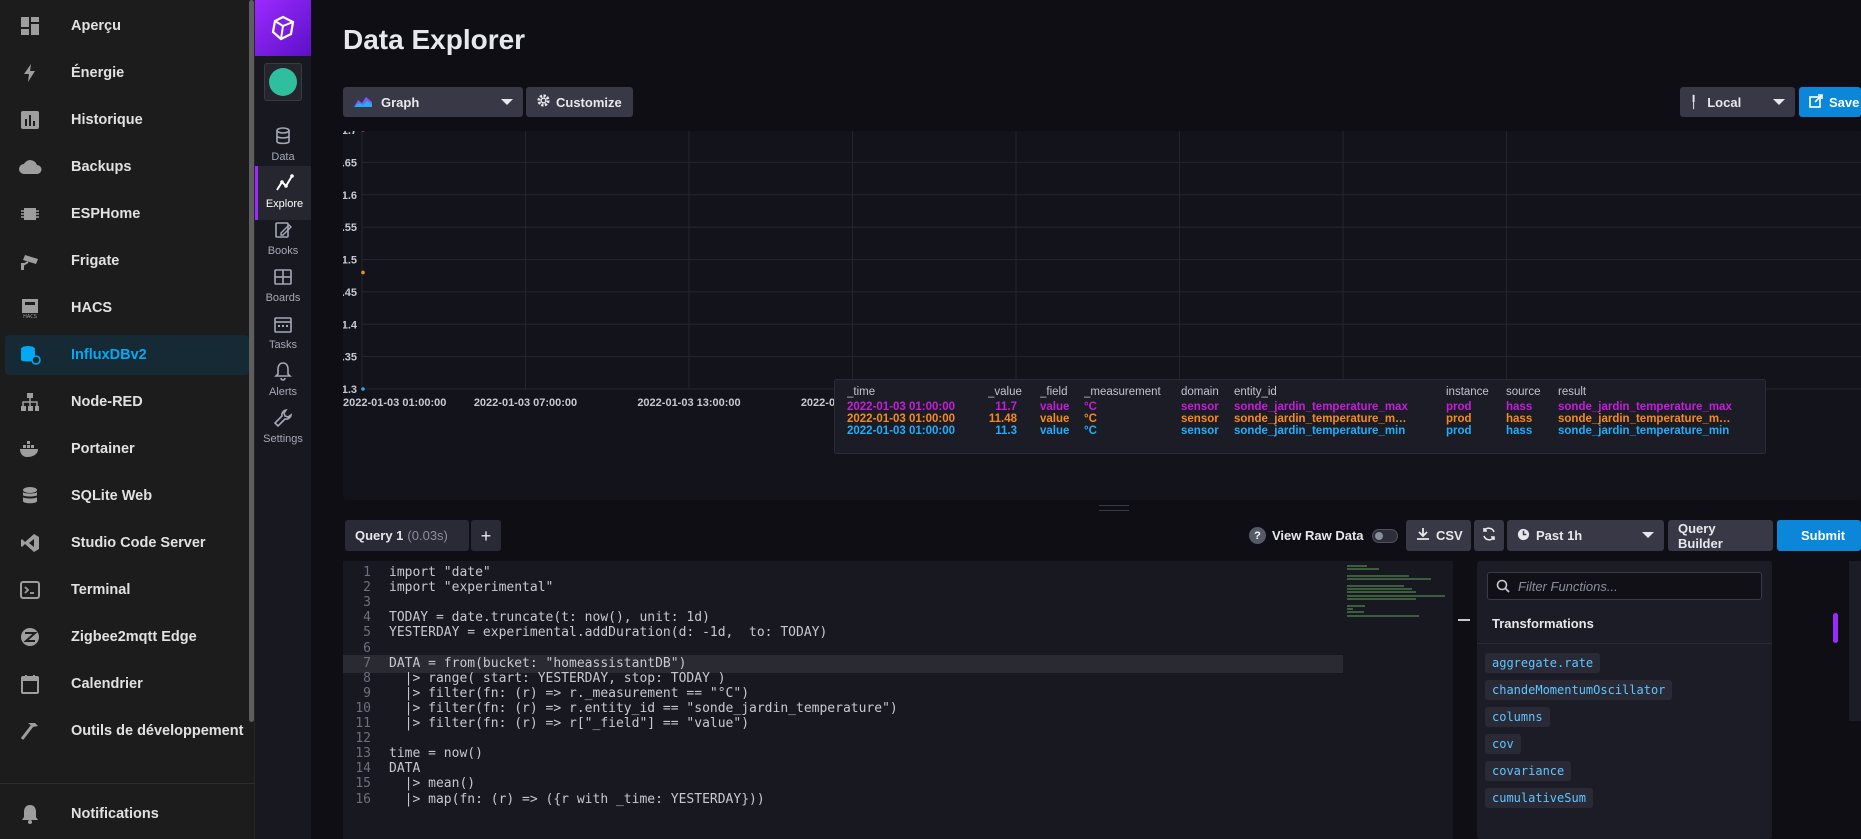 Image resolution: width=1861 pixels, height=839 pixels. I want to click on ha-item-esphome: ESPHome, so click(127, 214).